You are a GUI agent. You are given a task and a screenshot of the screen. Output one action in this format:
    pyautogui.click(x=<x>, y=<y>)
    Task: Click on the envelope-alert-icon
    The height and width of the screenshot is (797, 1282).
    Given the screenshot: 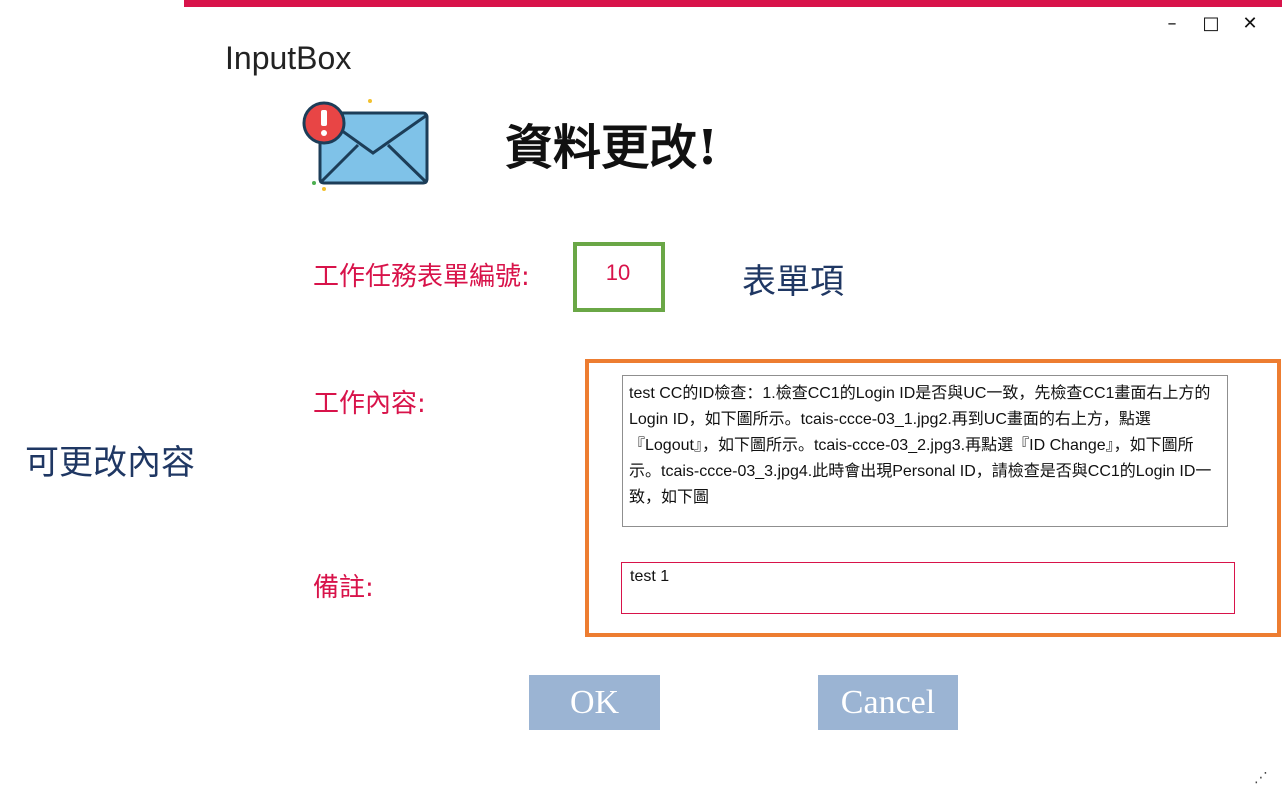 What is the action you would take?
    pyautogui.click(x=365, y=145)
    